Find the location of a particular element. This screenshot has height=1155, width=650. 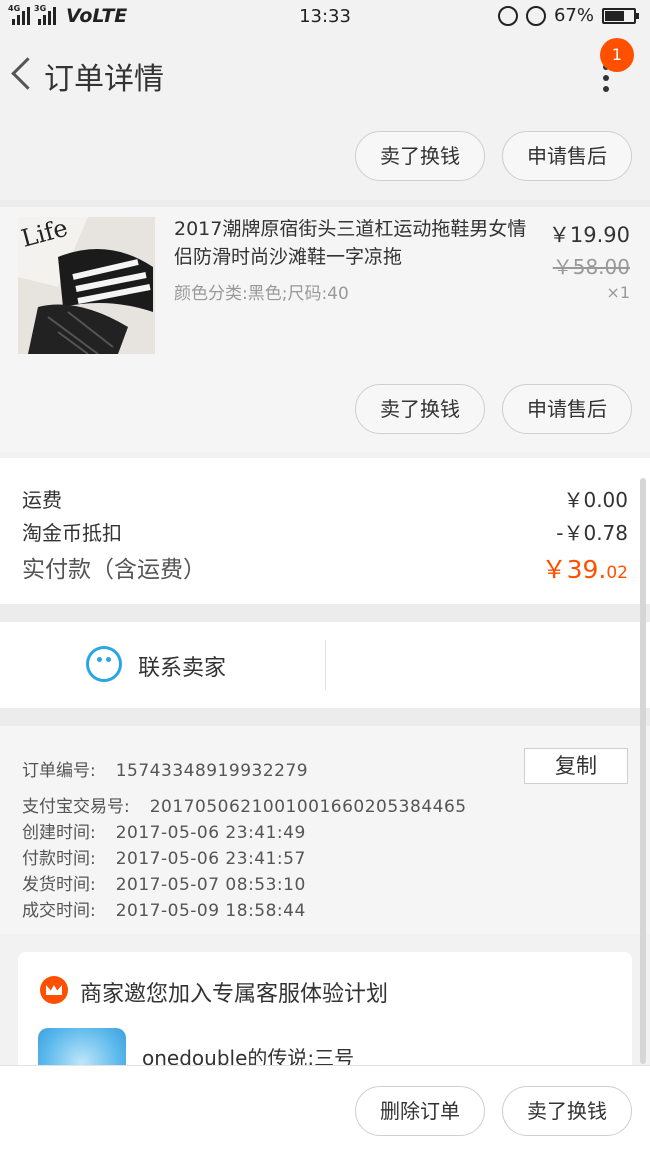

crown-icon is located at coordinates (54, 990).